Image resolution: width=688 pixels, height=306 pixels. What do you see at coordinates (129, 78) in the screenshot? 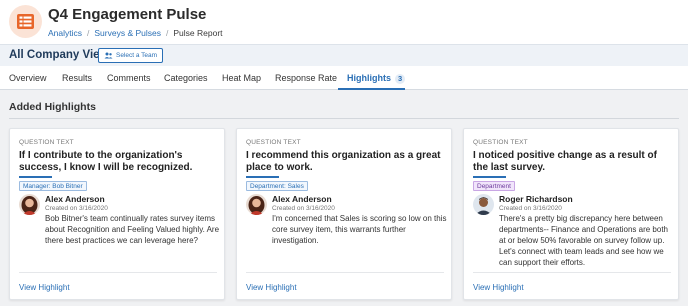
I see `tab-comments: Comments` at bounding box center [129, 78].